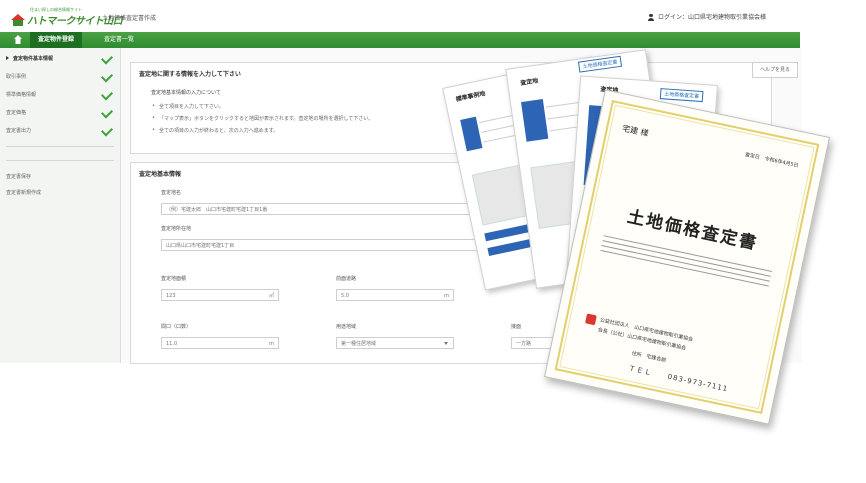  Describe the element at coordinates (171, 296) in the screenshot. I see `area-value: 123` at that location.